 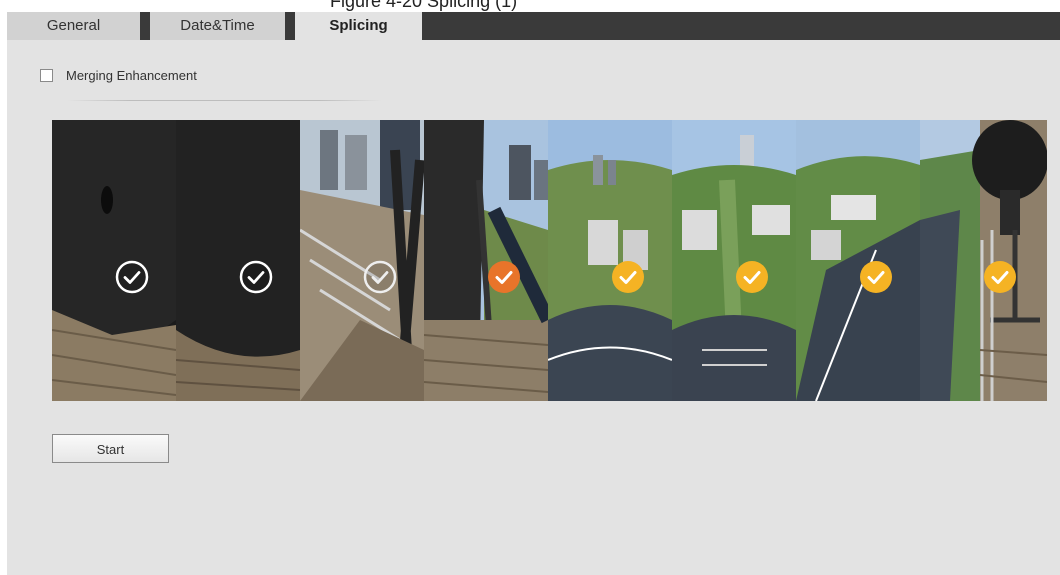 I want to click on frame-2-select-marker, so click(x=256, y=277).